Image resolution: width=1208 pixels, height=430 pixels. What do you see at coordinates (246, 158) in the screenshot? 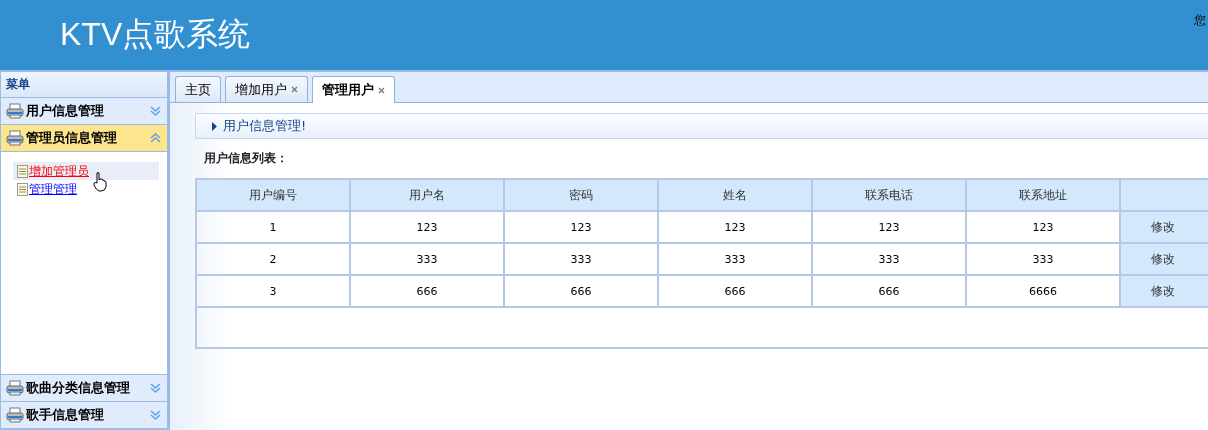
I see `list-title: 用户信息列表：` at bounding box center [246, 158].